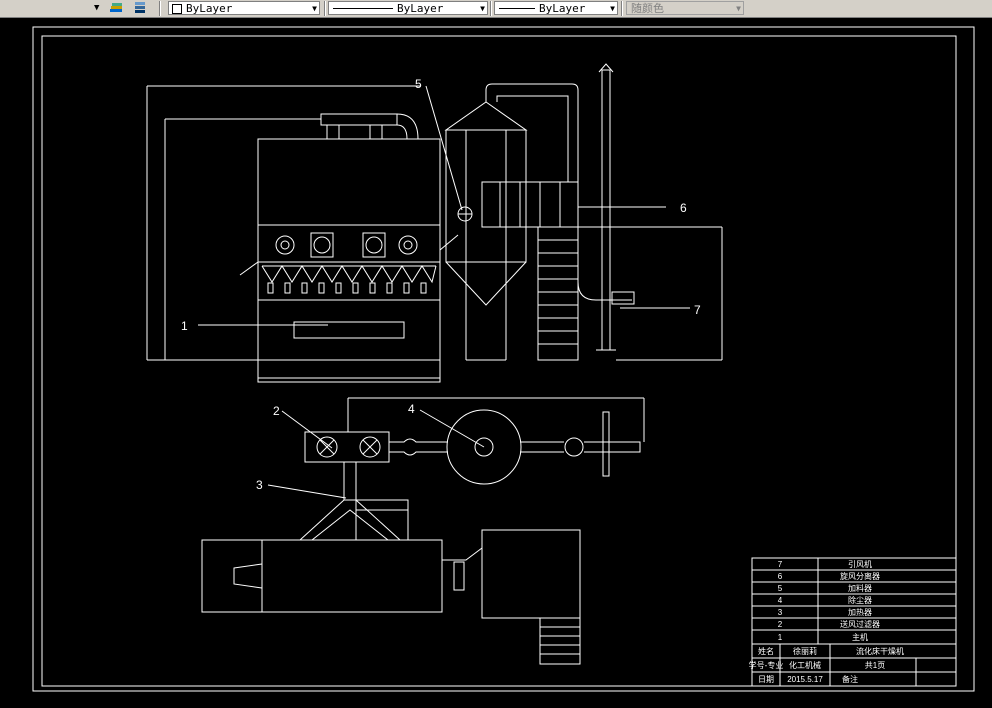 The width and height of the screenshot is (992, 708). What do you see at coordinates (860, 612) in the screenshot?
I see `tb-row-name: 加热器` at bounding box center [860, 612].